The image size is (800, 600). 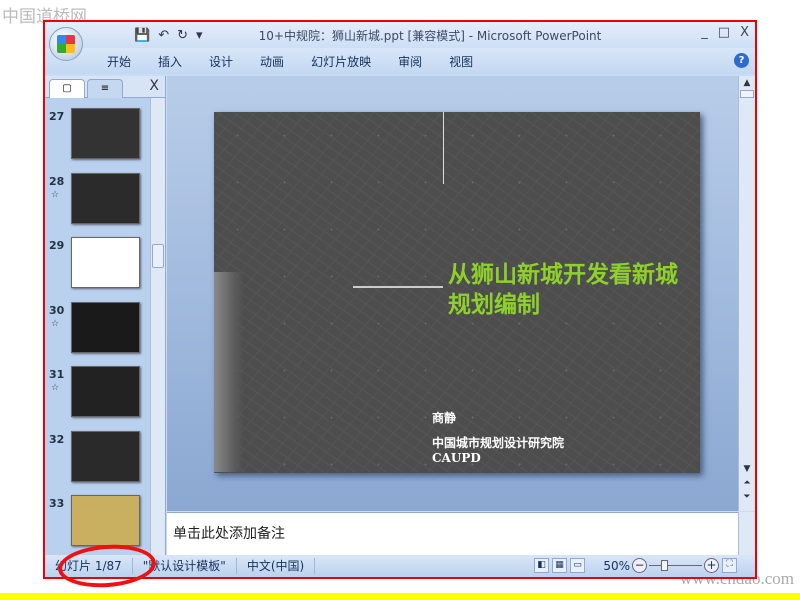 I want to click on map-coast, so click(x=229, y=372).